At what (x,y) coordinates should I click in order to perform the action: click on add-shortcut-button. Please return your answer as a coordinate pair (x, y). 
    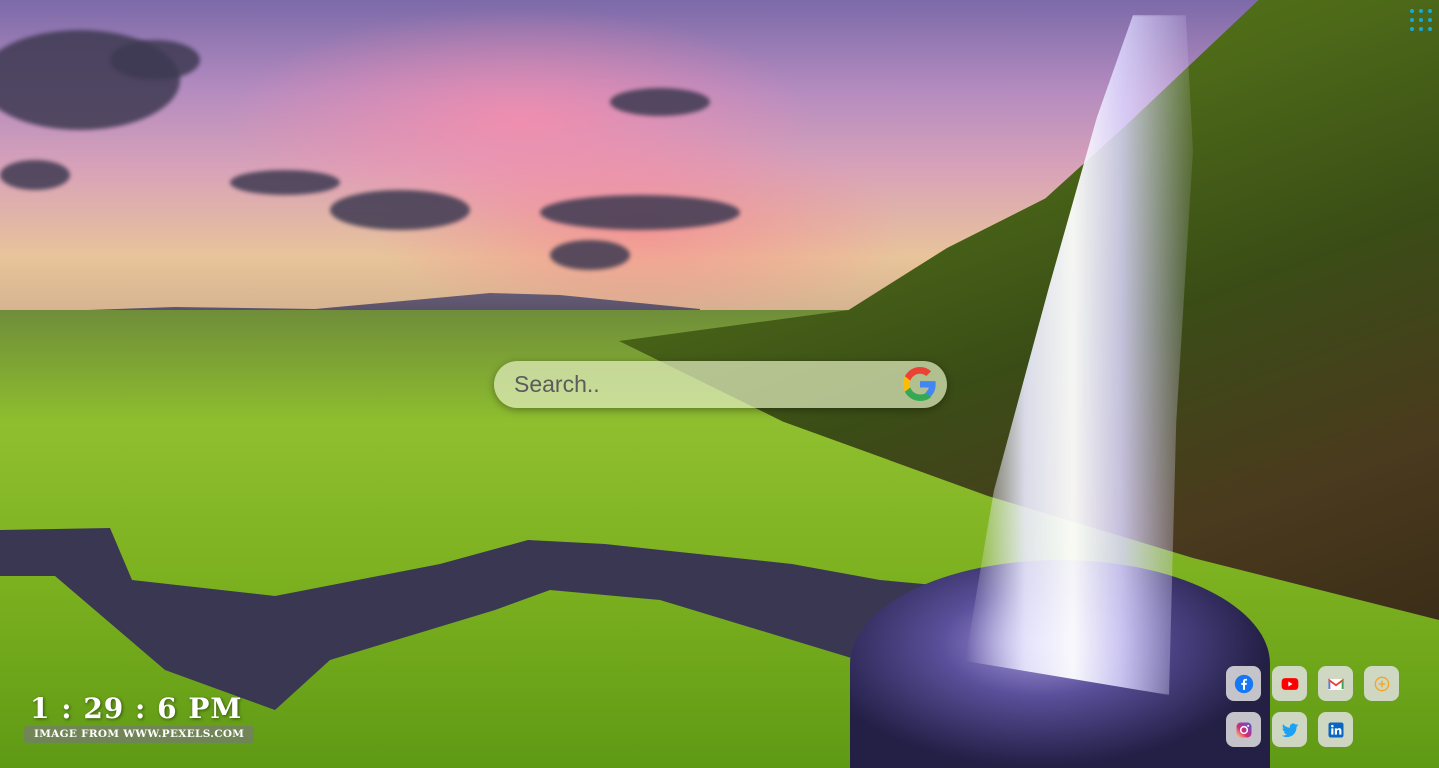
    Looking at the image, I should click on (1381, 683).